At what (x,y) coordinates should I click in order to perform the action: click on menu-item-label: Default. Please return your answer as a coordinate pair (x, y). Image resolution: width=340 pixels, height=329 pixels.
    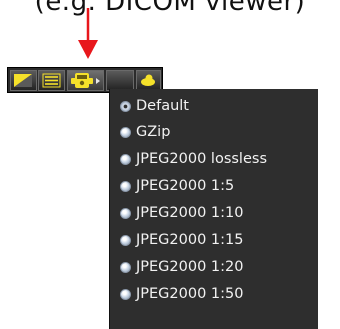
    Looking at the image, I should click on (162, 106).